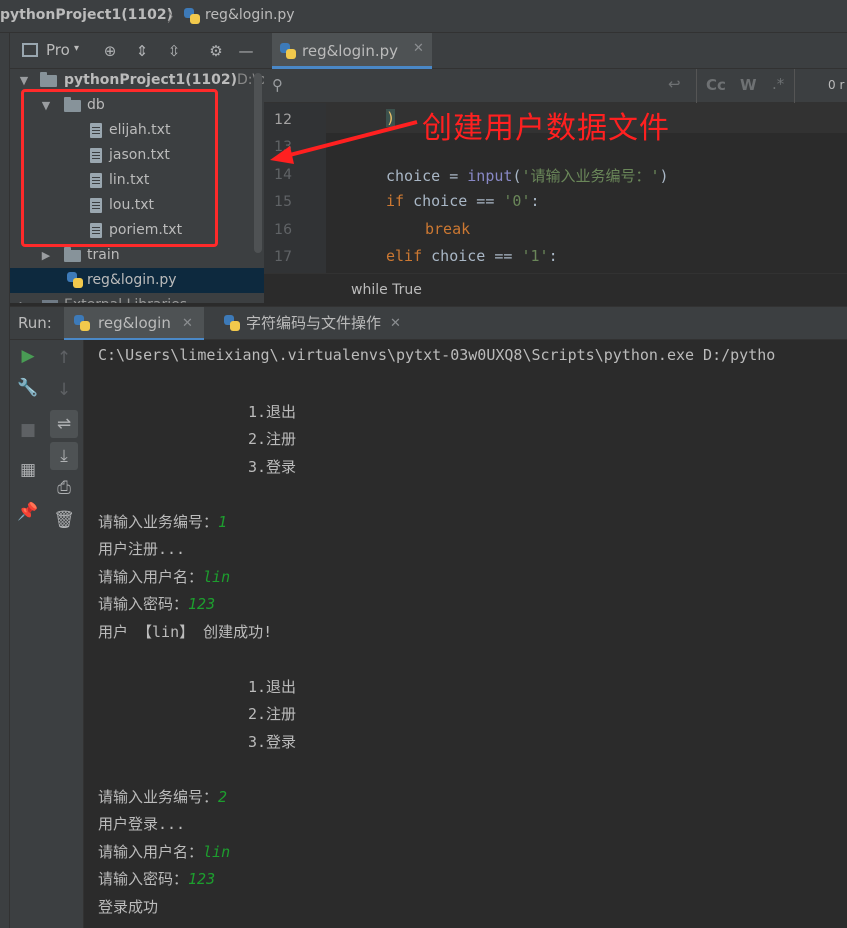  What do you see at coordinates (494, 86) in the screenshot?
I see `search-input` at bounding box center [494, 86].